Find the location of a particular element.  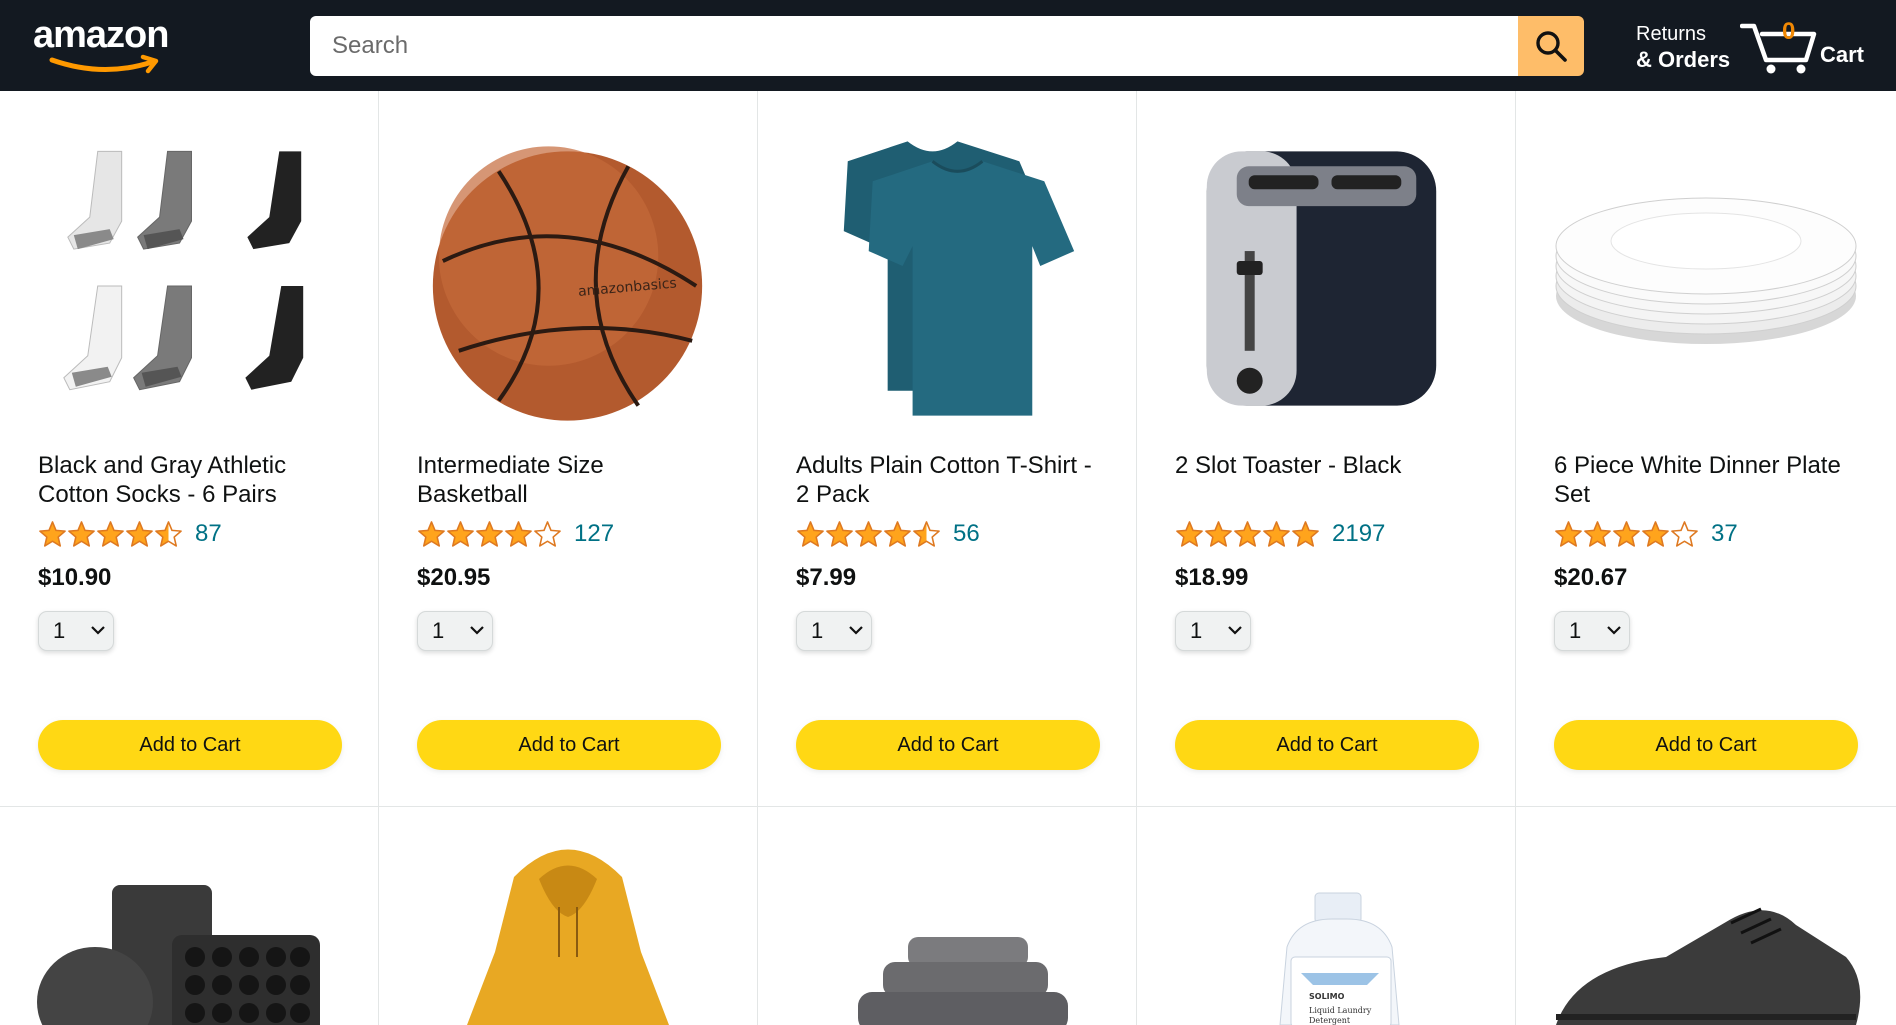

returns-orders-link: Returns & Orders is located at coordinates (1683, 47).